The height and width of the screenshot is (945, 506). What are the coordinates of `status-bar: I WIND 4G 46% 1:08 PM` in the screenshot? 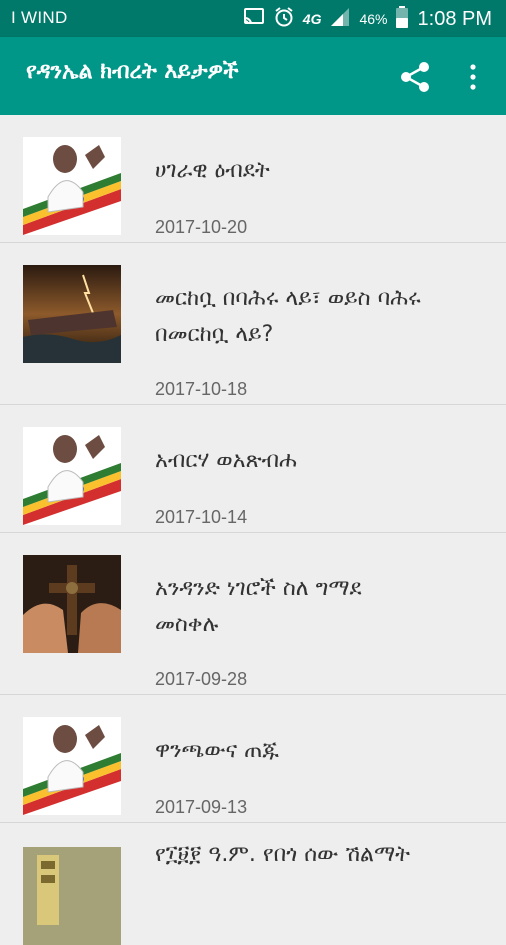 It's located at (253, 18).